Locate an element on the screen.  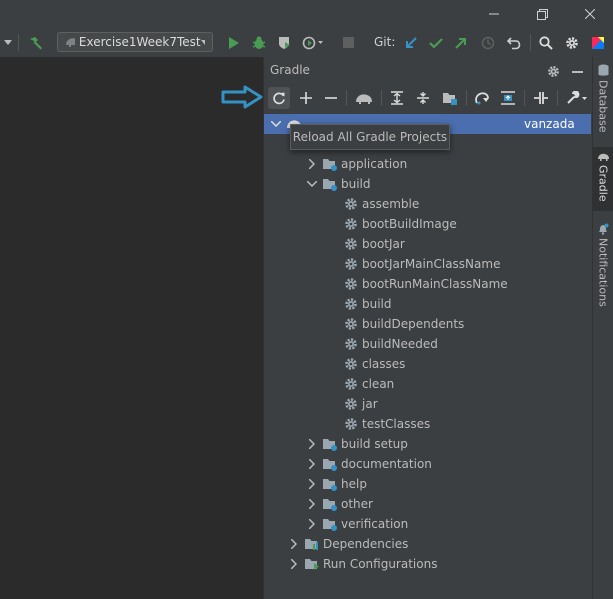
gradle-hide-button is located at coordinates (577, 71).